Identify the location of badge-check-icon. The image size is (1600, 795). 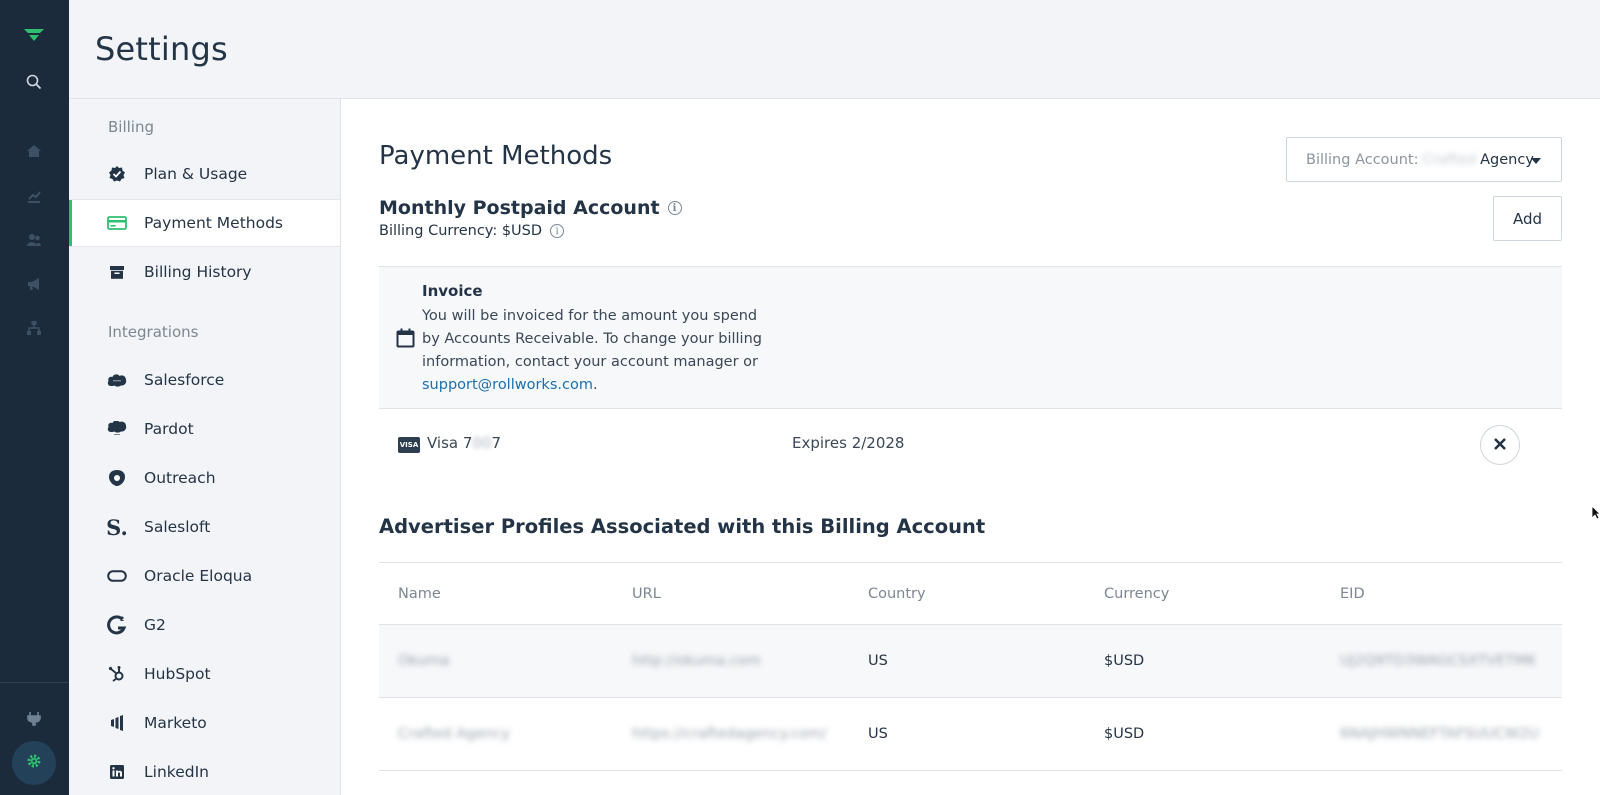
(117, 174).